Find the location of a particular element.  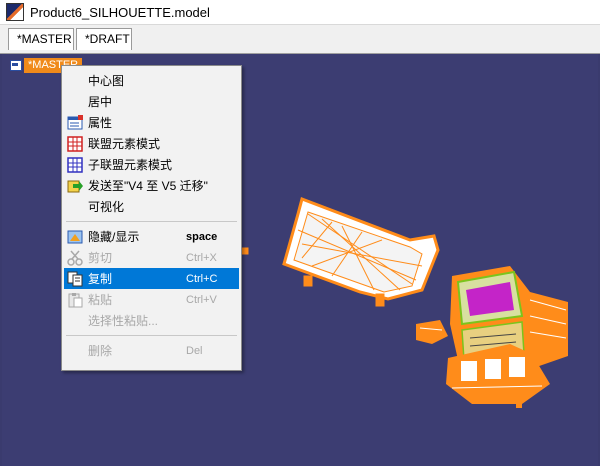

menu-item-center-graph: 中心图 is located at coordinates (151, 80).